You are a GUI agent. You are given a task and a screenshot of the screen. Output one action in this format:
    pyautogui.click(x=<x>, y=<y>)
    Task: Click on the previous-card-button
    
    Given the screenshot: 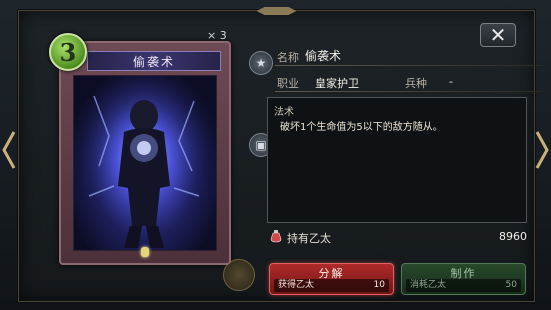 What is the action you would take?
    pyautogui.click(x=9, y=150)
    